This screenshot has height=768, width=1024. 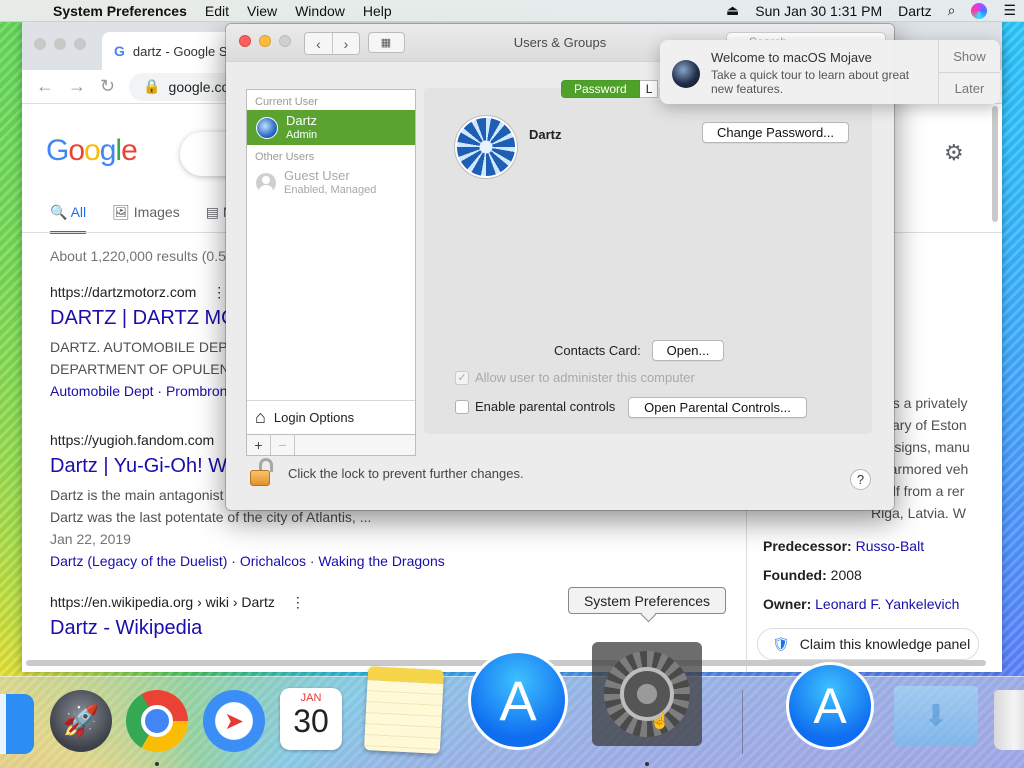 I want to click on finder-icon, so click(x=17, y=724).